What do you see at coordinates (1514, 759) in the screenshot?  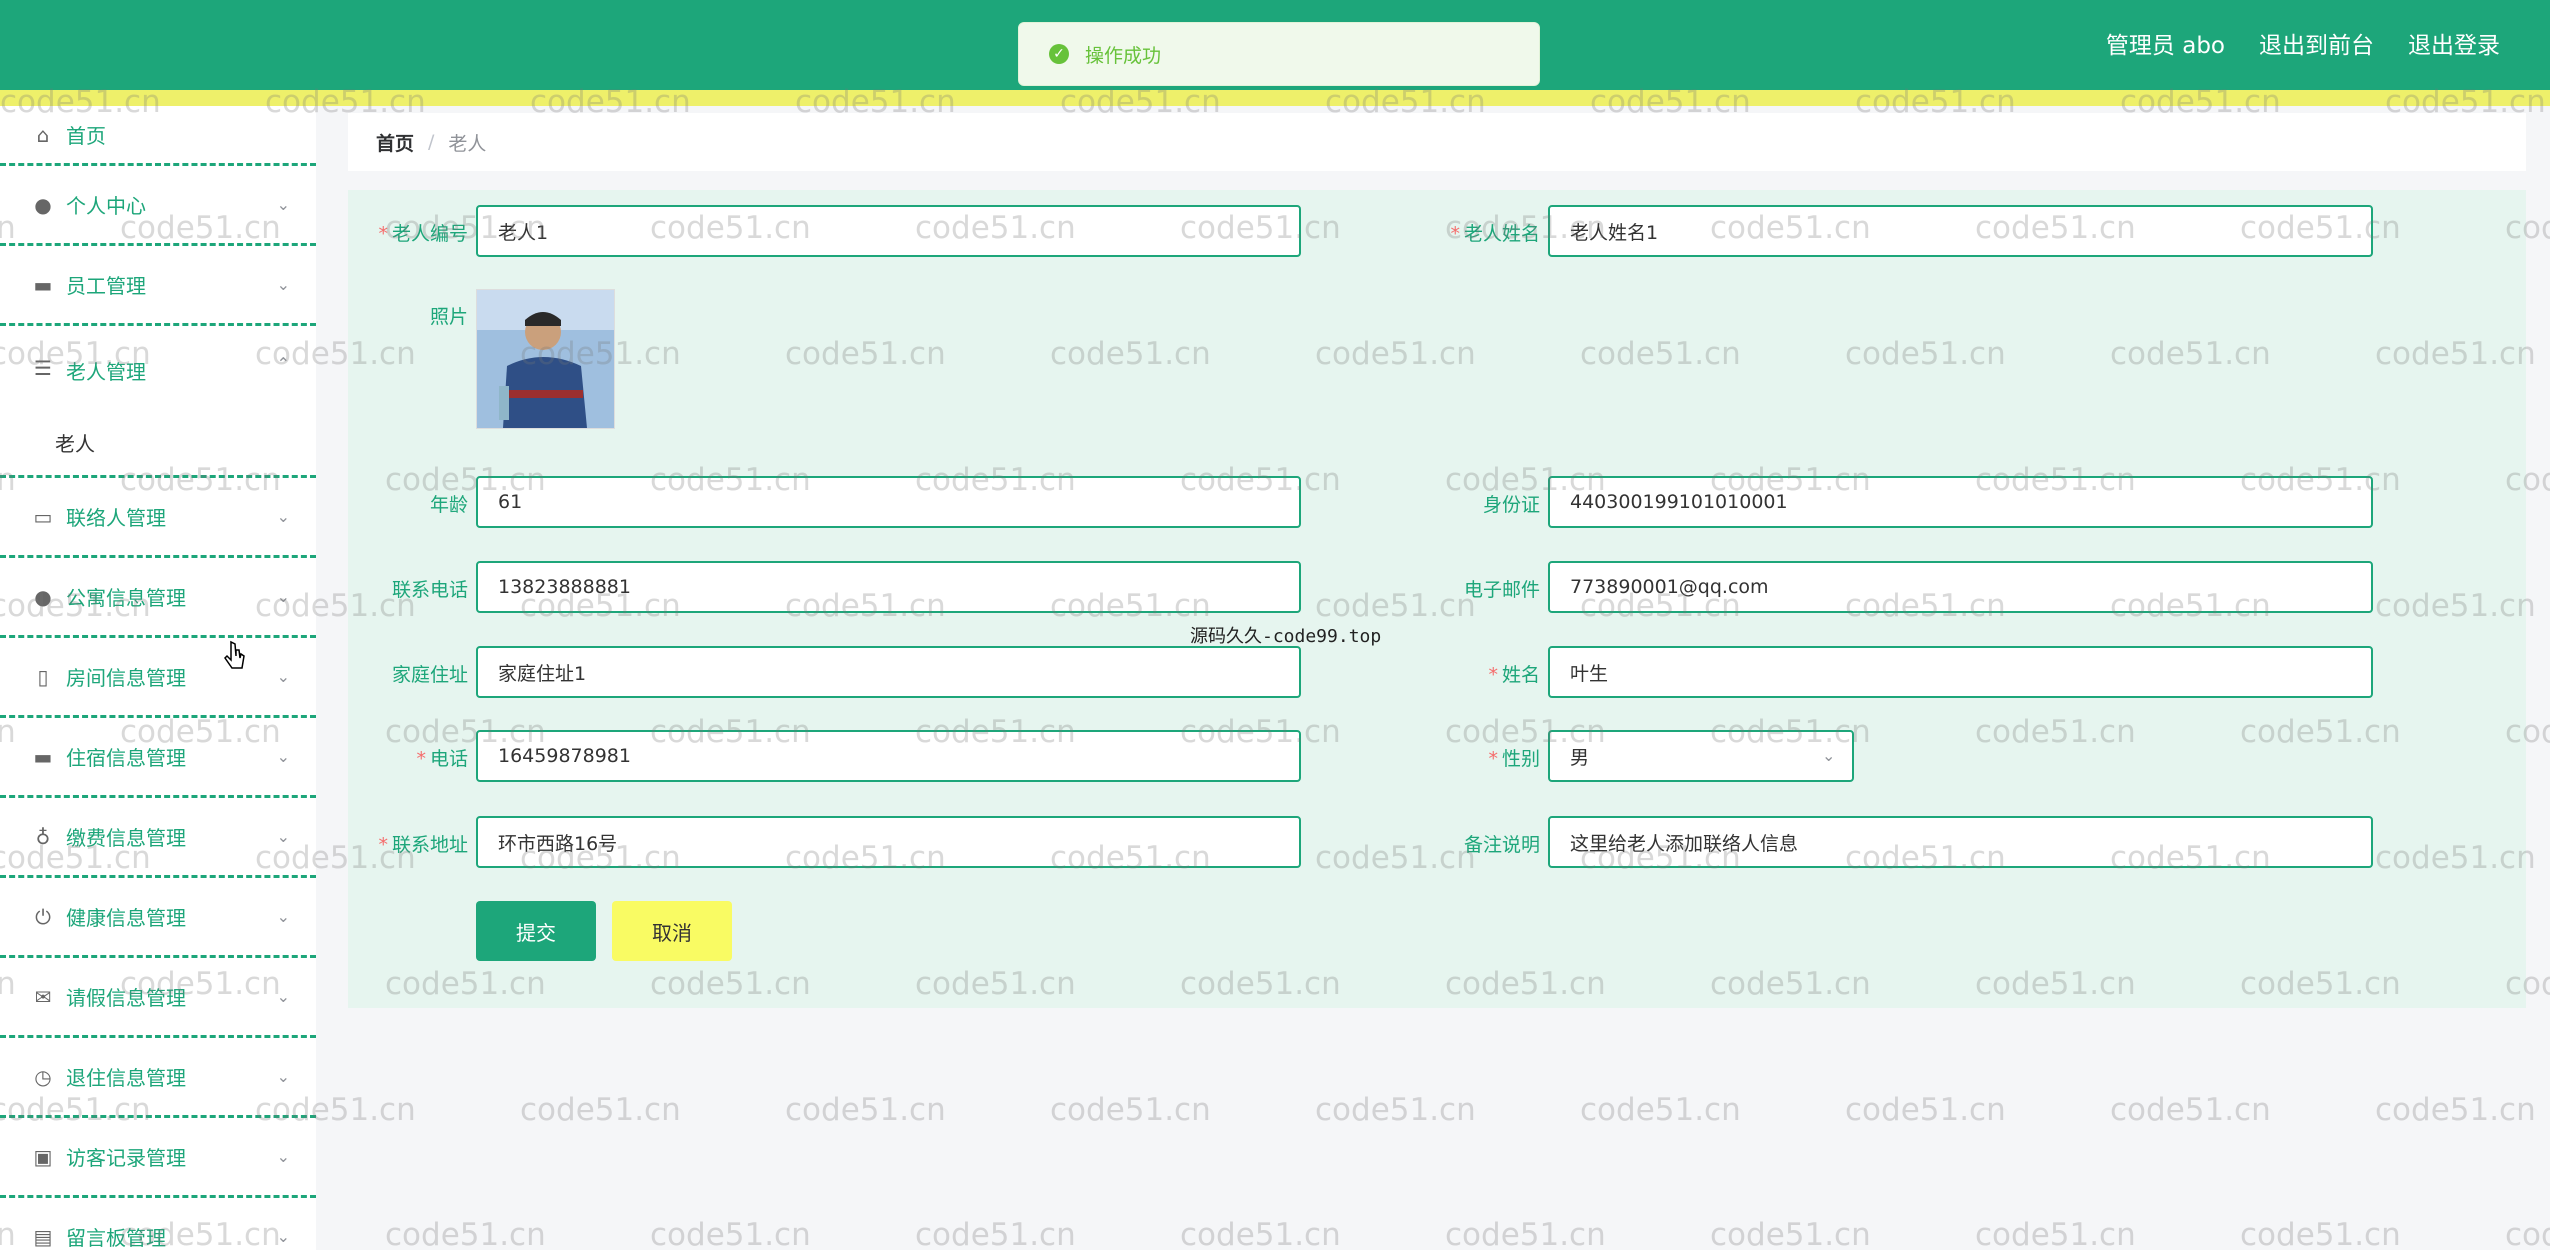 I see `gender-label: * 性别` at bounding box center [1514, 759].